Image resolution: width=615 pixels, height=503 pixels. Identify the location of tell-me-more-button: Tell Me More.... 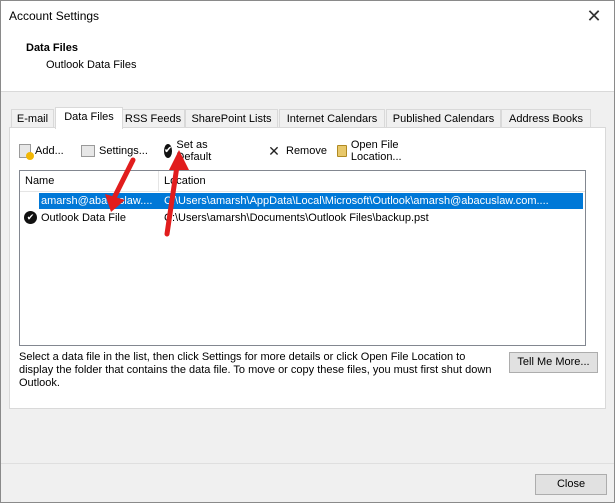
(553, 362).